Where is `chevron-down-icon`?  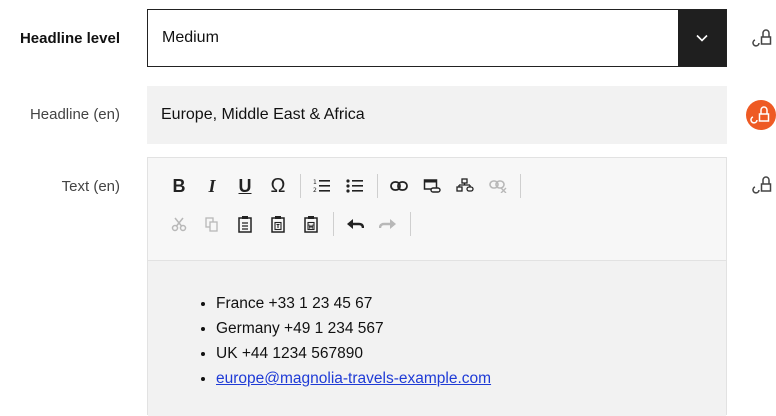
chevron-down-icon is located at coordinates (702, 38).